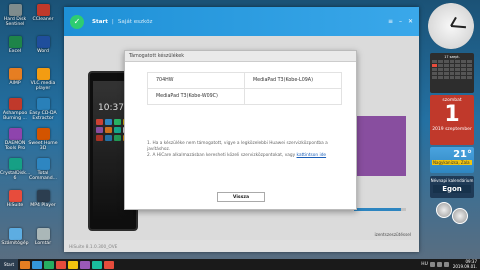  Describe the element at coordinates (196, 96) in the screenshot. I see `table-cell: MediaPad T3(Kobe-W09C)` at that location.